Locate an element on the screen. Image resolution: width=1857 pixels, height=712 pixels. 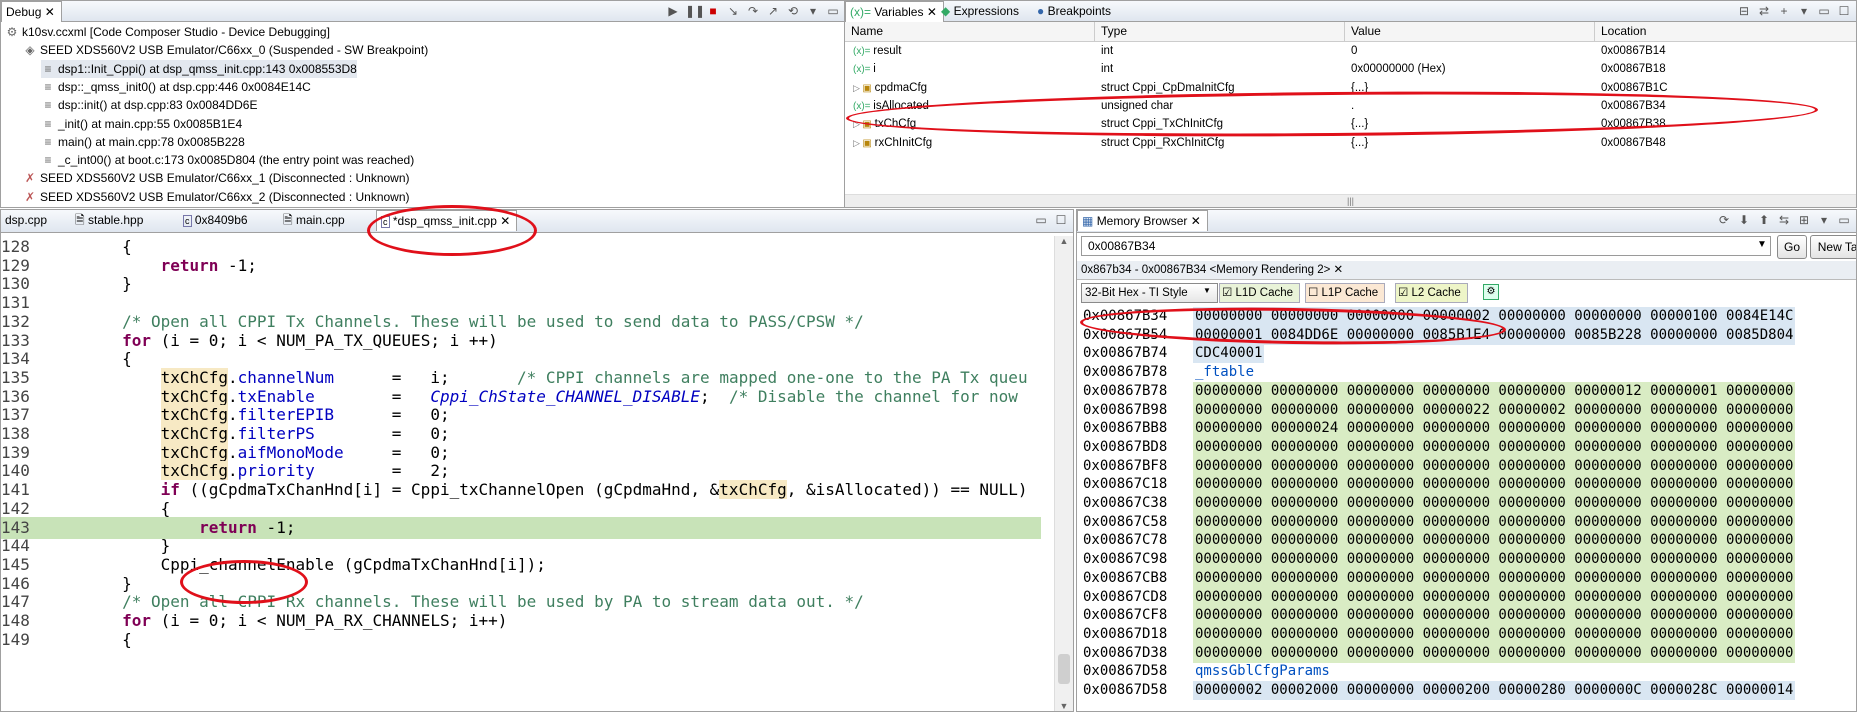
scroll-thumb is located at coordinates (1064, 669).